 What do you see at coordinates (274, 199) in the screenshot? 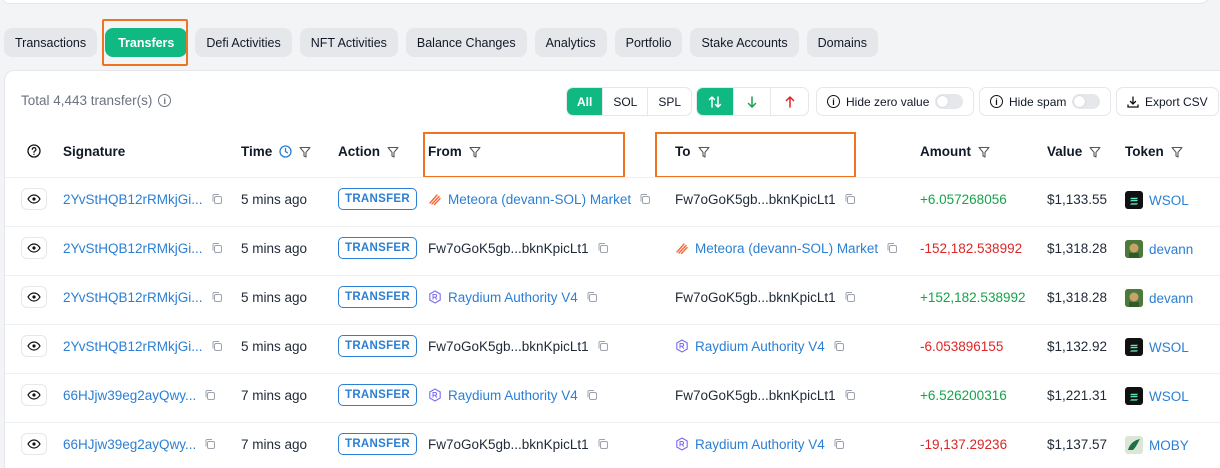
I see `time-cell: 5 mins ago` at bounding box center [274, 199].